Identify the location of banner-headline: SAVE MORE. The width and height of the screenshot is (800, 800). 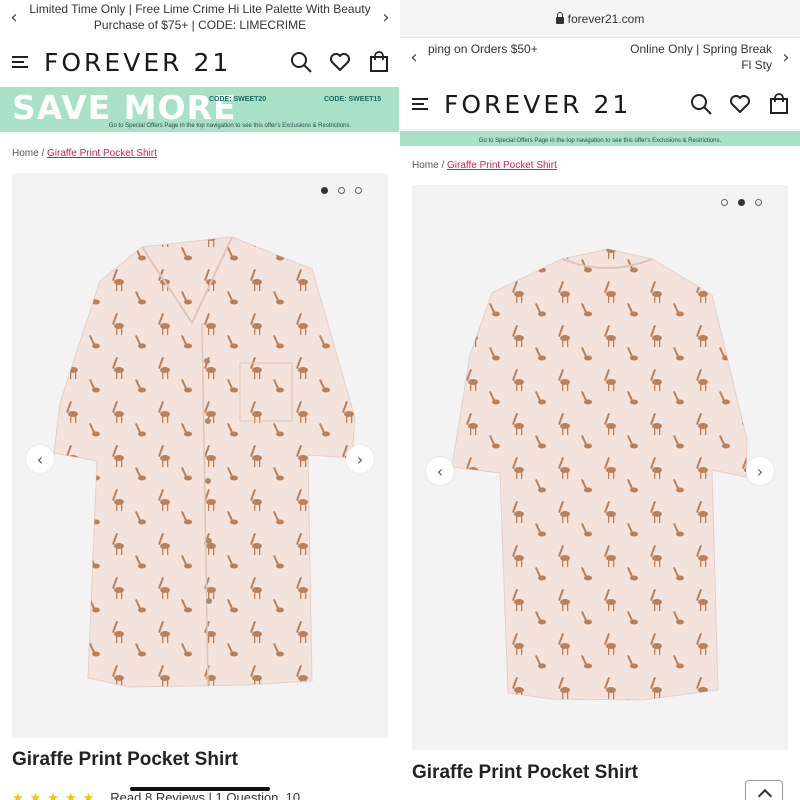
(124, 107).